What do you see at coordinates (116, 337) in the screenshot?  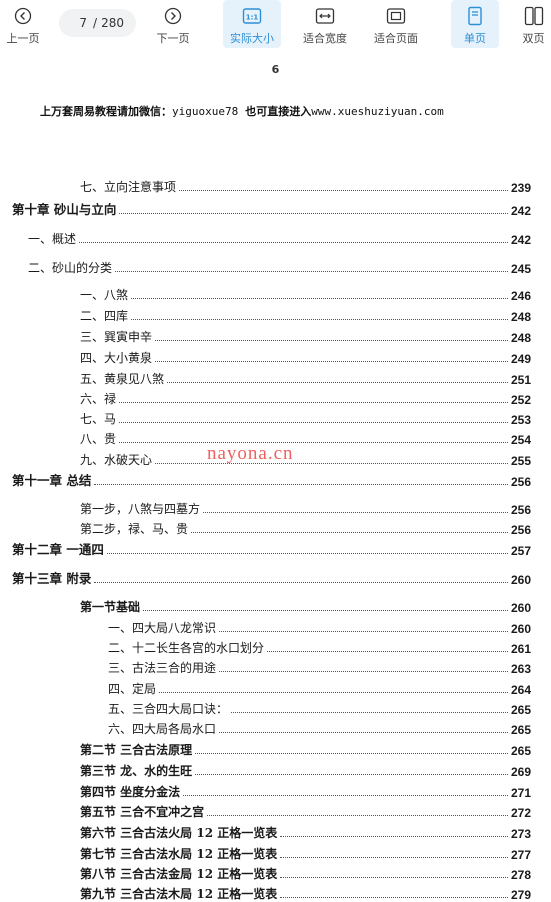 I see `toc-title: 三、巽寅申辛` at bounding box center [116, 337].